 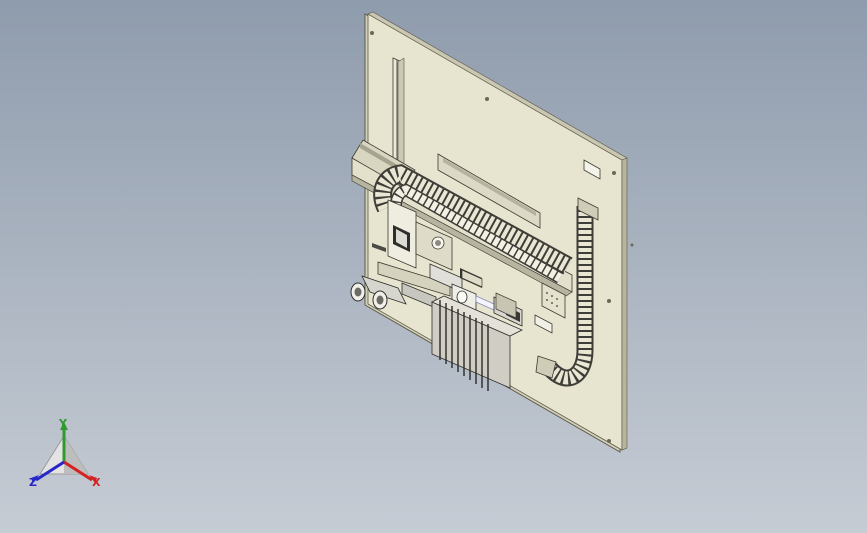 What do you see at coordinates (63, 424) in the screenshot?
I see `y-axis-label: Y` at bounding box center [63, 424].